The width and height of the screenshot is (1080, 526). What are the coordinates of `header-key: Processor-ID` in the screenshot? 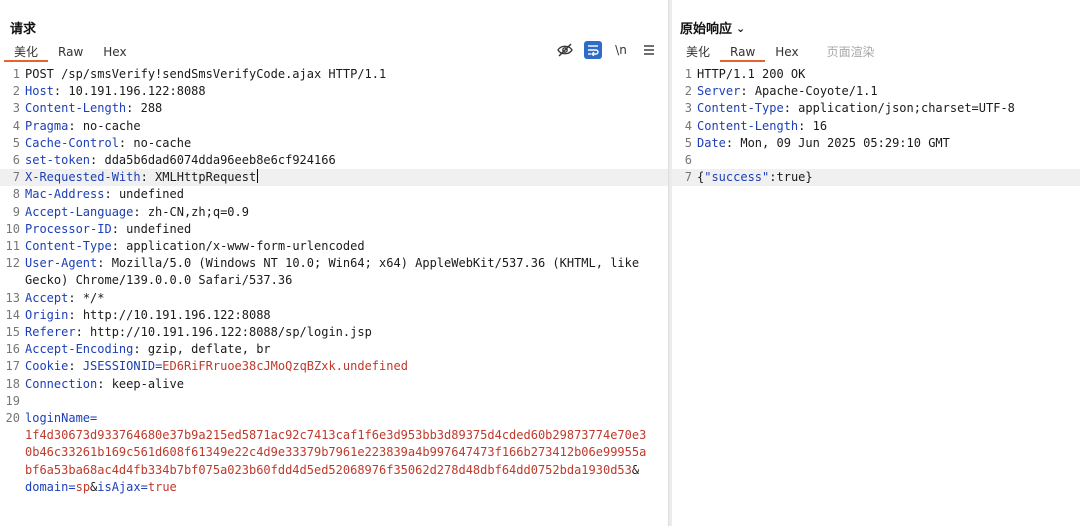 It's located at (68, 228).